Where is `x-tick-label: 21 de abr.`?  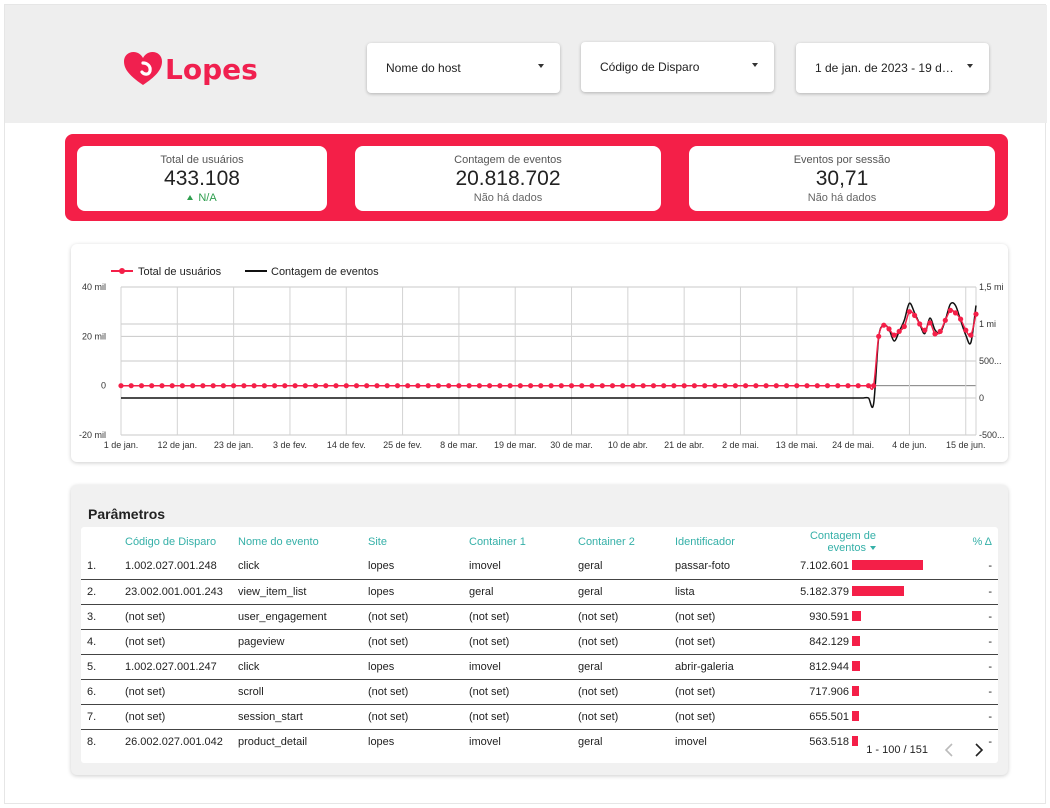 x-tick-label: 21 de abr. is located at coordinates (684, 445).